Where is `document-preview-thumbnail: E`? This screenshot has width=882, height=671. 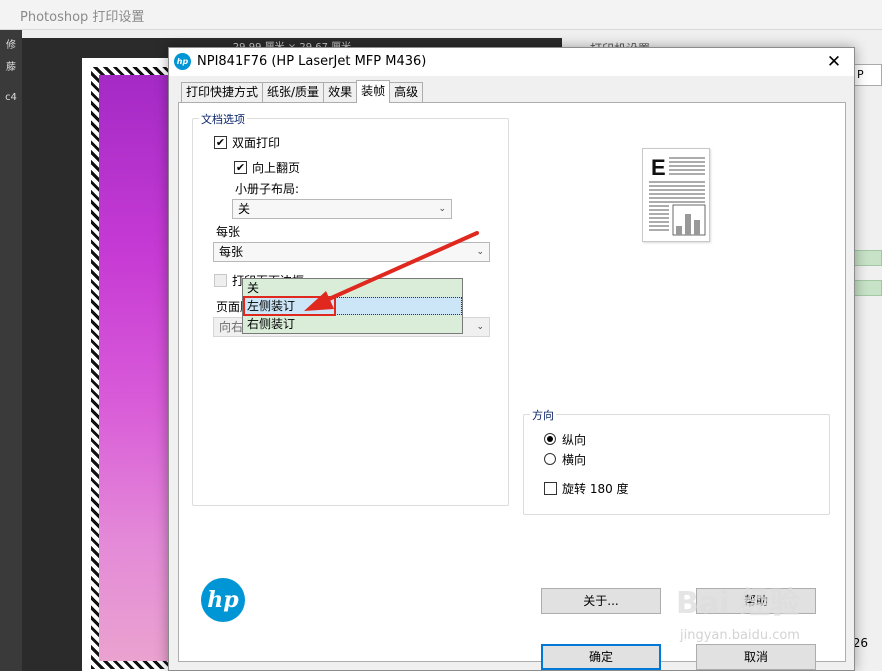 document-preview-thumbnail: E is located at coordinates (676, 195).